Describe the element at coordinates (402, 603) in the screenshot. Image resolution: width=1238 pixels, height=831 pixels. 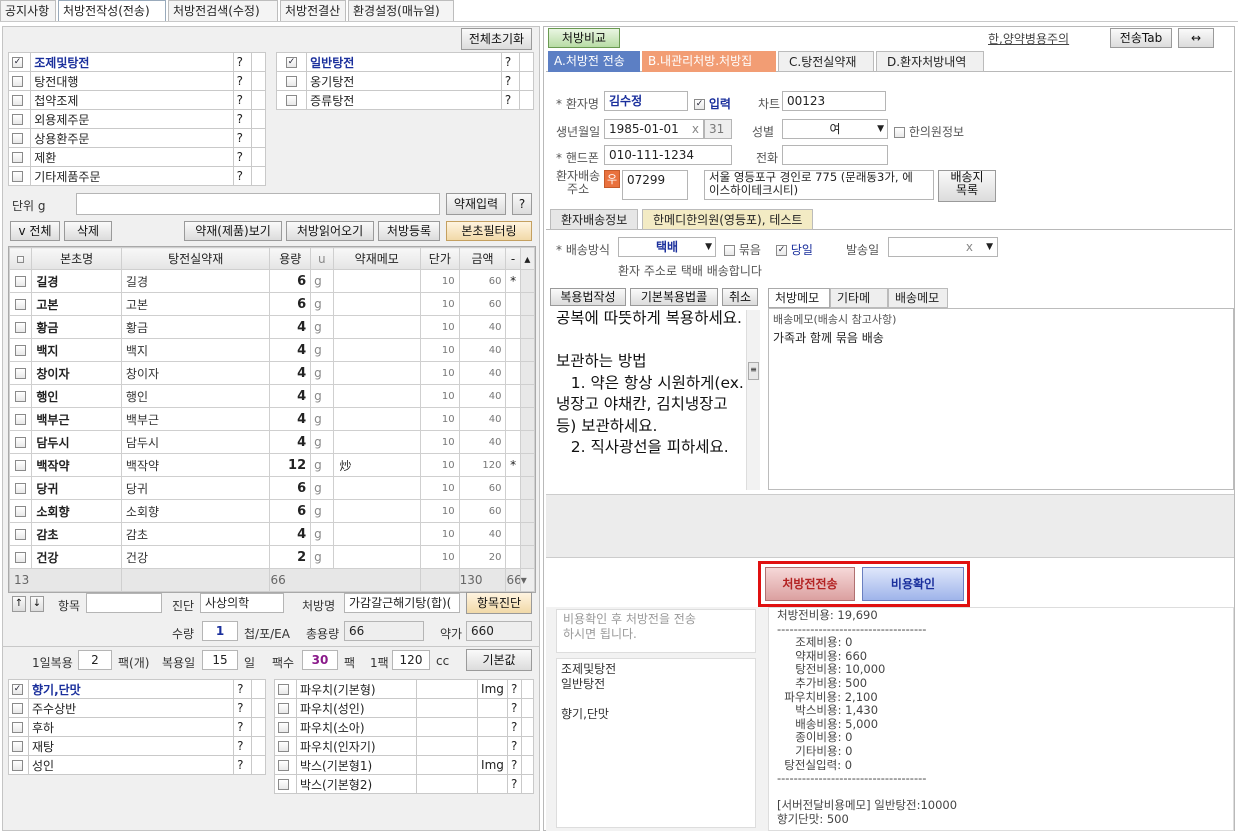
I see `rx-name-input: 가감갈근해기탕(합)(` at that location.